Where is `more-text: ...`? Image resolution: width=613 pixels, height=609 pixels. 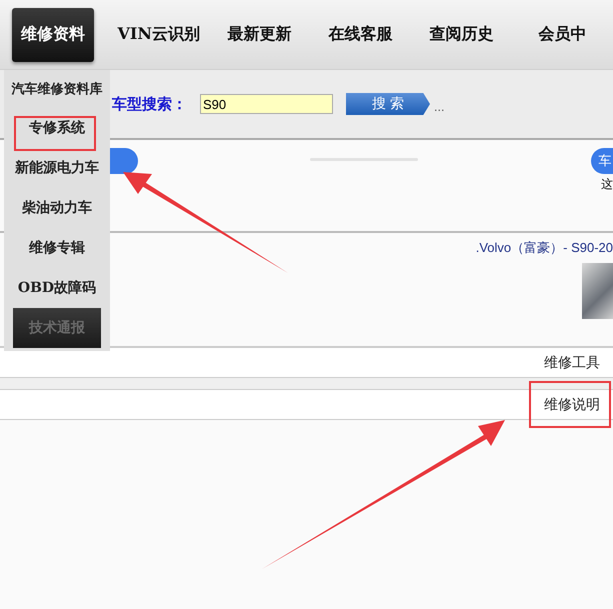 more-text: ... is located at coordinates (439, 107).